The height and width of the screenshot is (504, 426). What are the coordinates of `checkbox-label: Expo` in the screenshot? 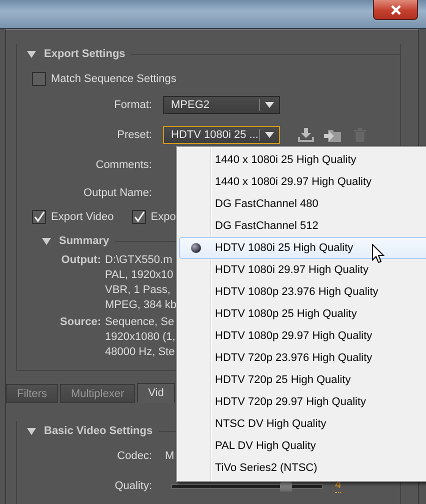 It's located at (163, 217).